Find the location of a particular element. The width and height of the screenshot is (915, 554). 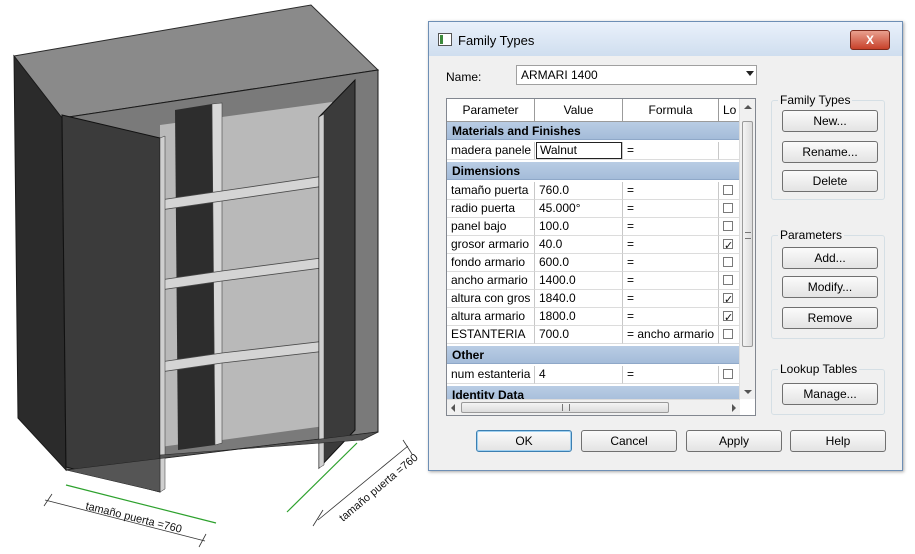

apply-button: Apply is located at coordinates (734, 441).